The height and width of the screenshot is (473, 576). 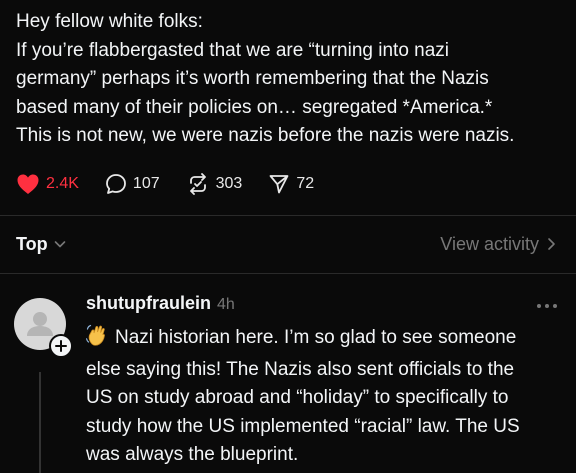 What do you see at coordinates (305, 183) in the screenshot?
I see `share-count: 72` at bounding box center [305, 183].